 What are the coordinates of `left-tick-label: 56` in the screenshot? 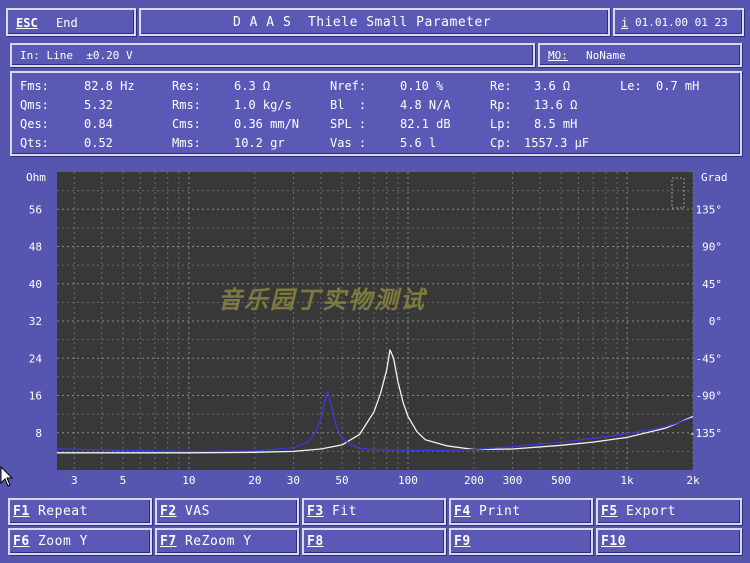 It's located at (35, 209).